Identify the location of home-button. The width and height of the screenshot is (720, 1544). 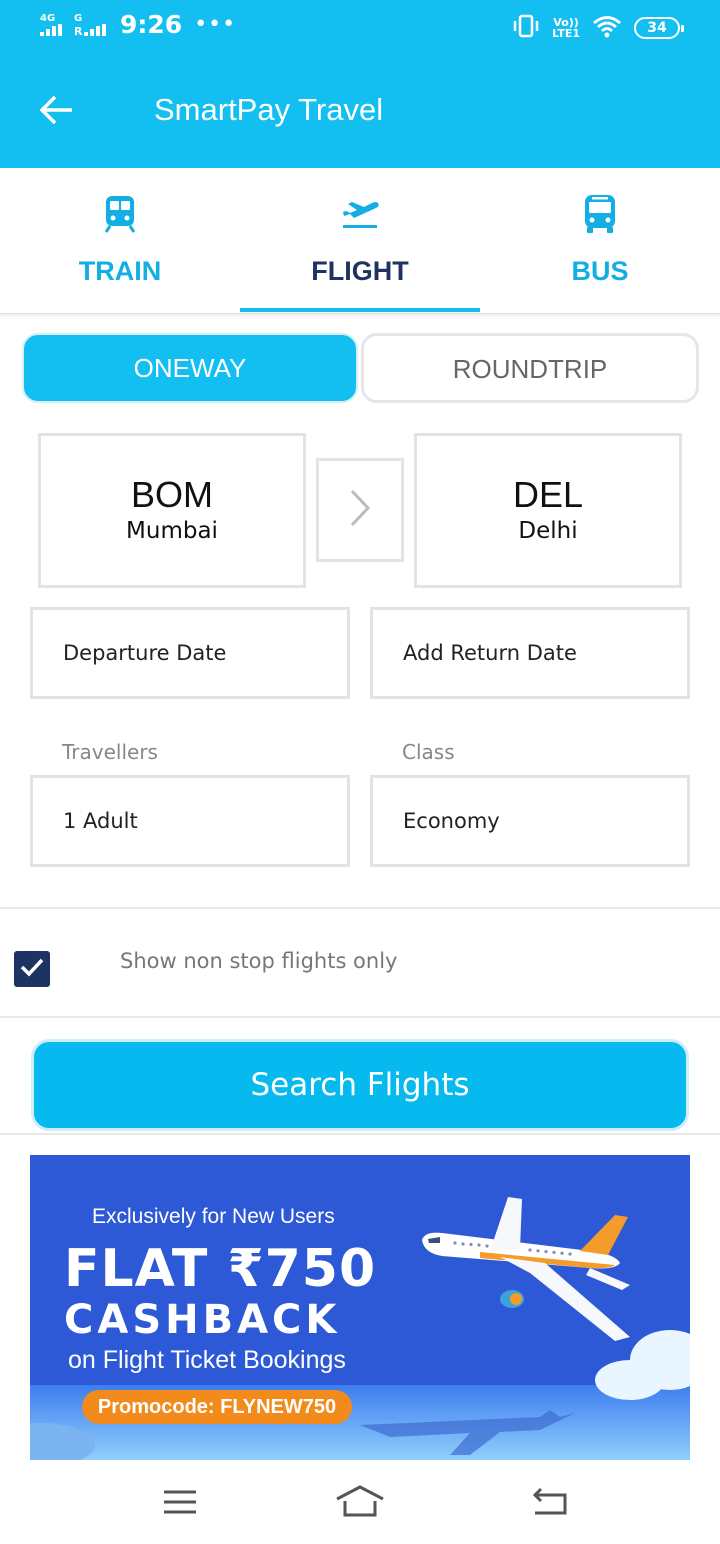
(360, 1504).